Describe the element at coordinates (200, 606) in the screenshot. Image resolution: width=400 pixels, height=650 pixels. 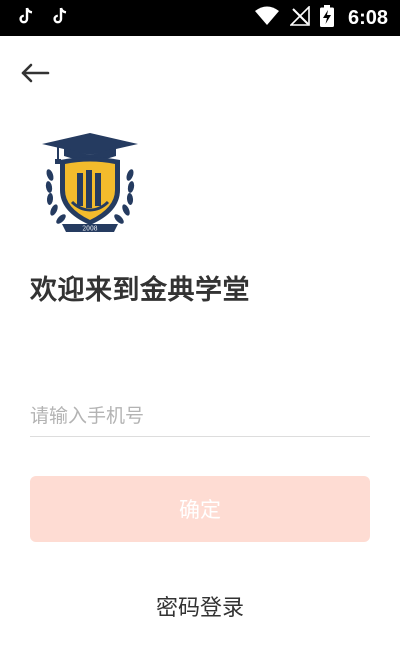
I see `password-login-link: 密码登录` at that location.